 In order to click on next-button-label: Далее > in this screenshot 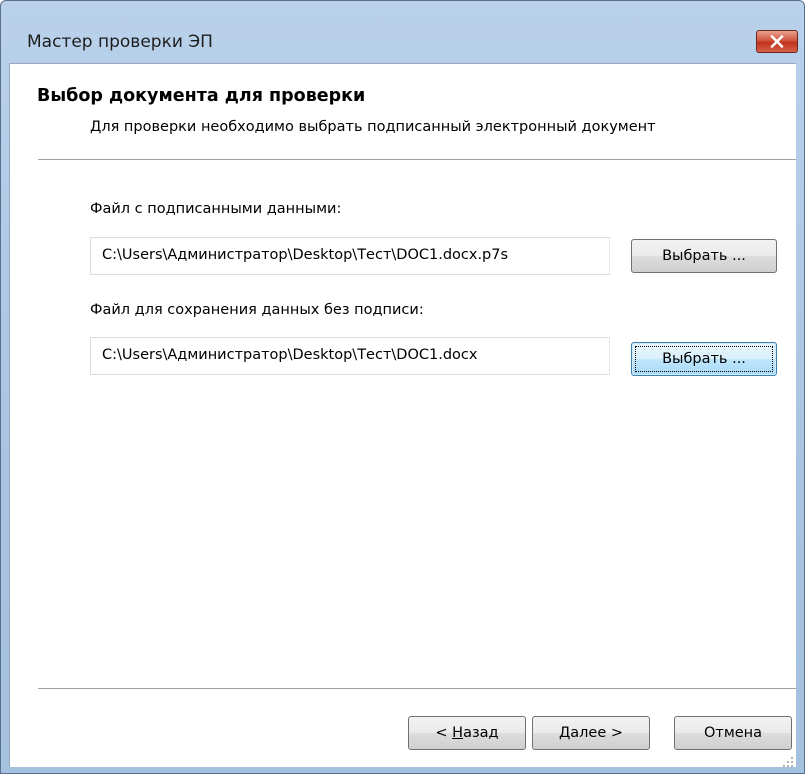, I will do `click(591, 733)`.